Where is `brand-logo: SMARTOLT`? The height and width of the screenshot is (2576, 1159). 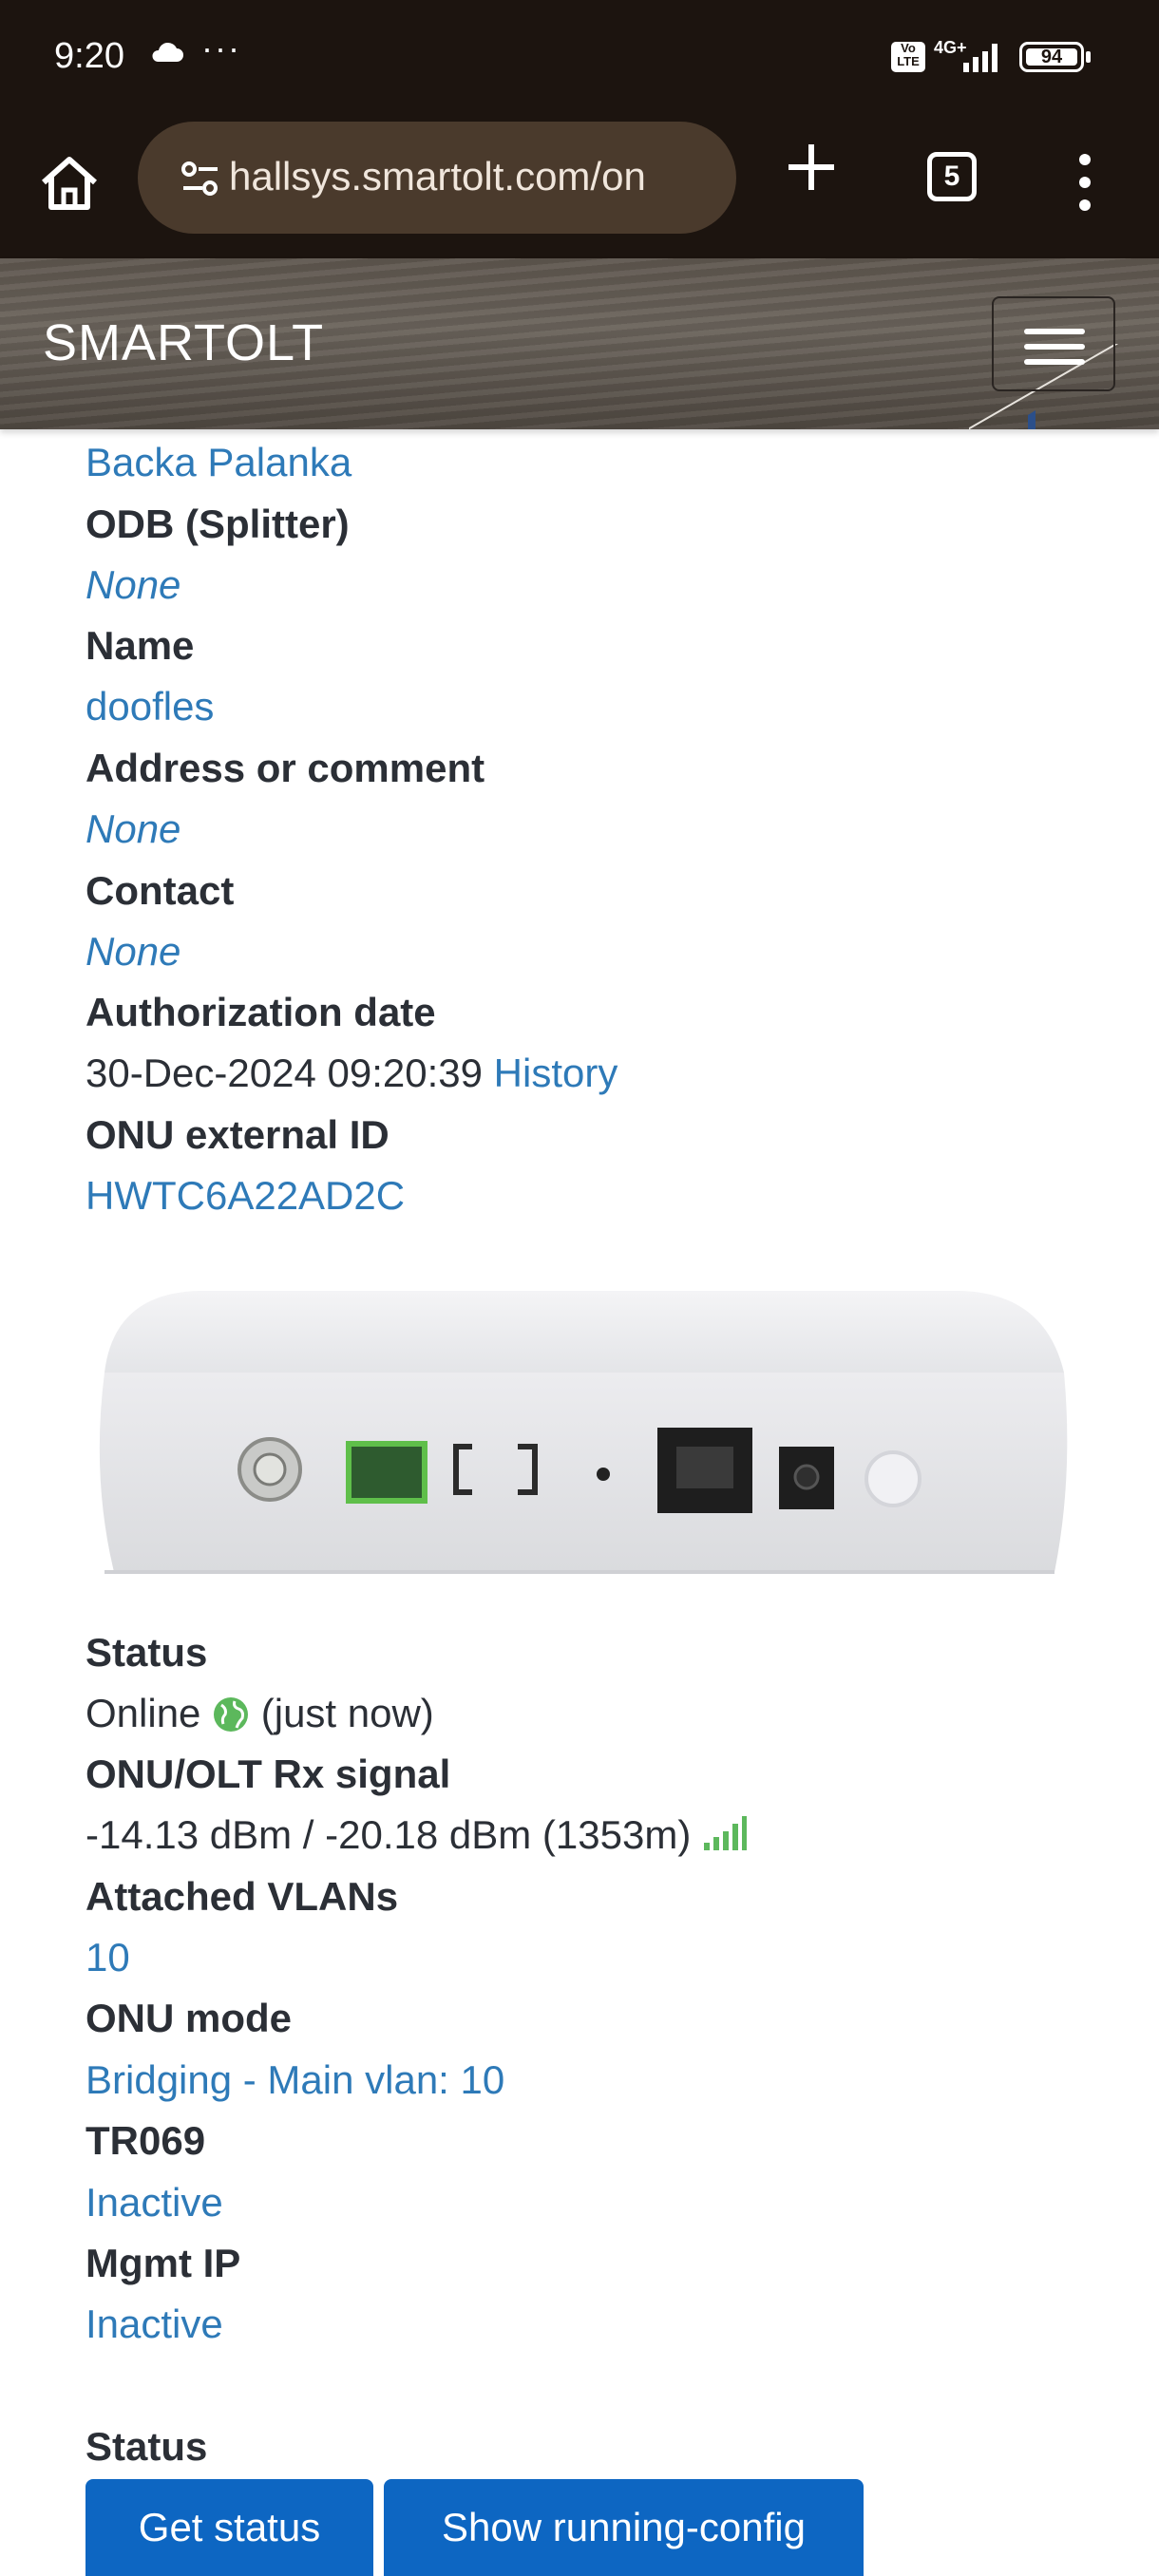
brand-logo: SMARTOLT is located at coordinates (183, 342).